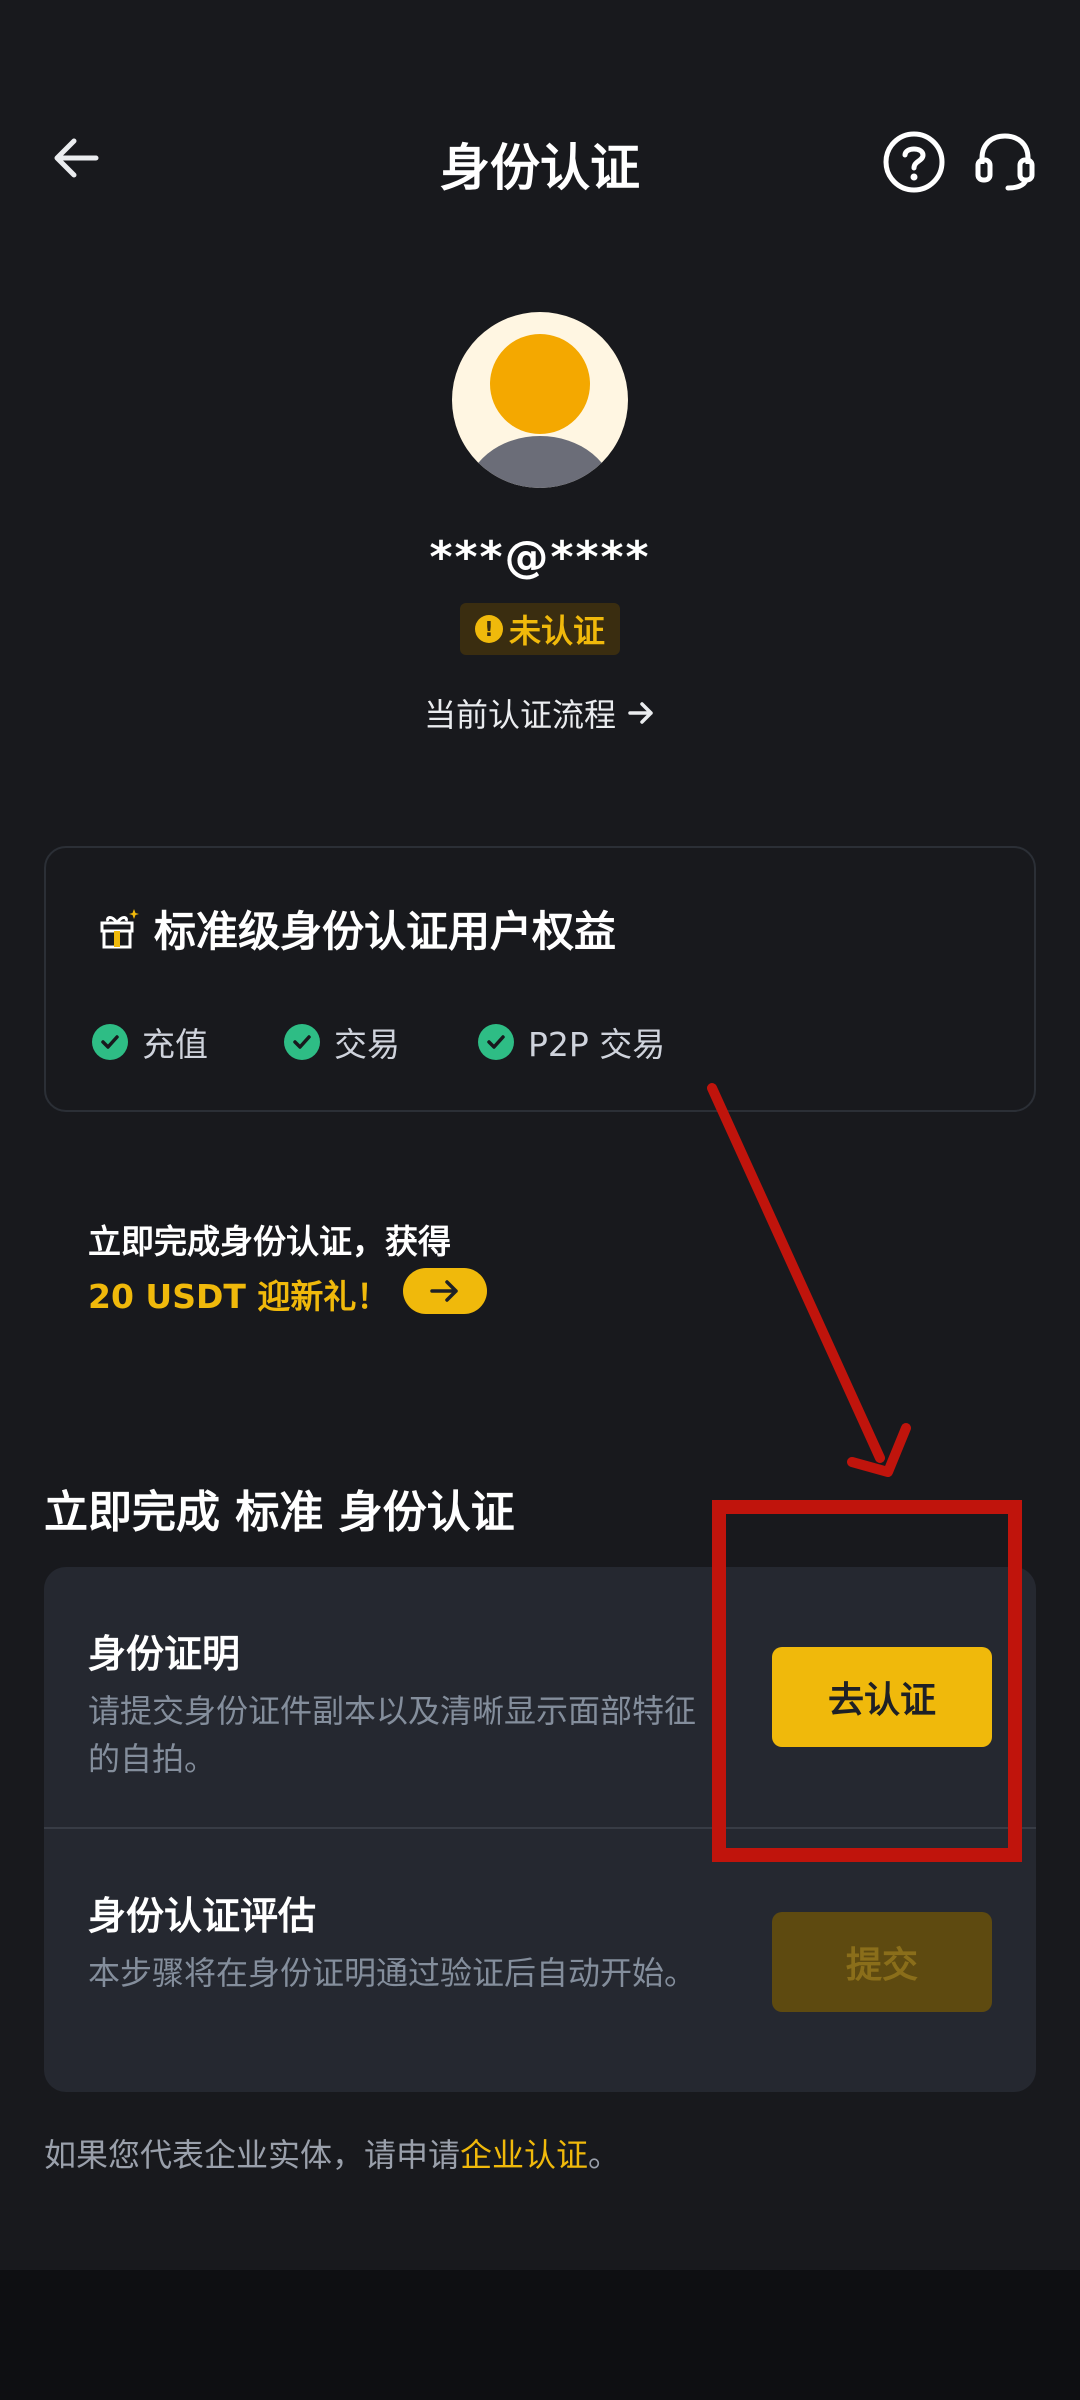  I want to click on current-flow-link: 当前认证流程, so click(540, 713).